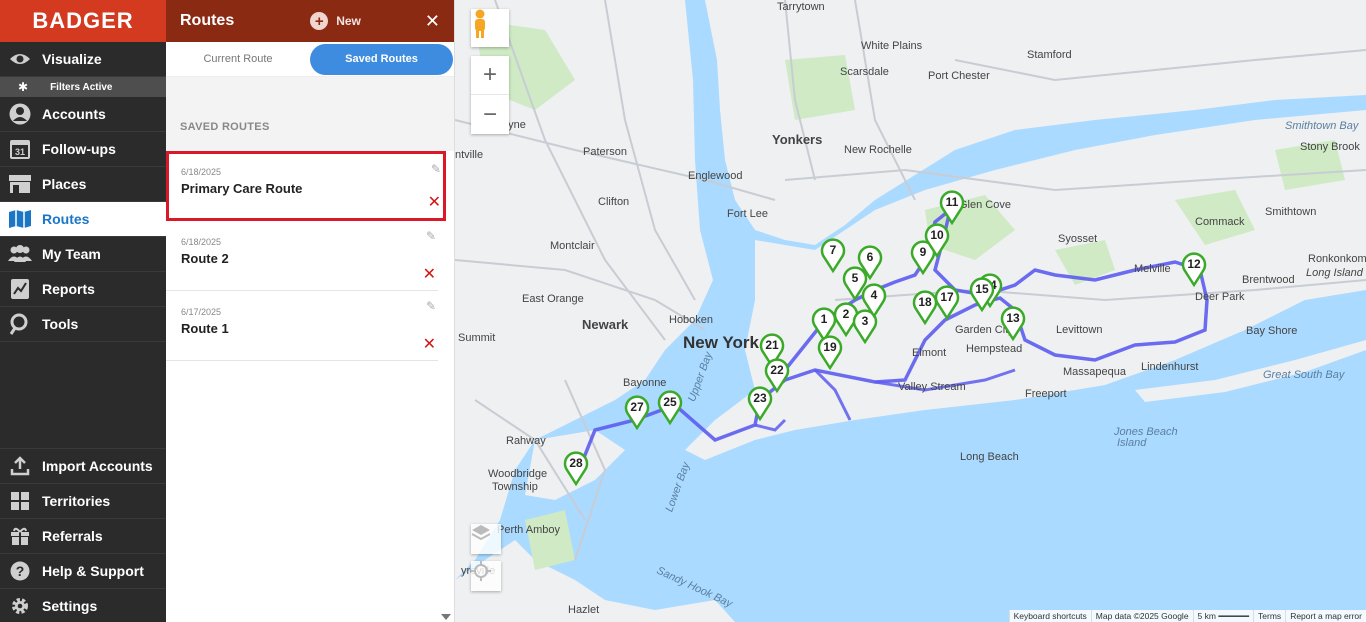 The image size is (1366, 622). Describe the element at coordinates (381, 59) in the screenshot. I see `tab-saved-routes: Saved Routes` at that location.